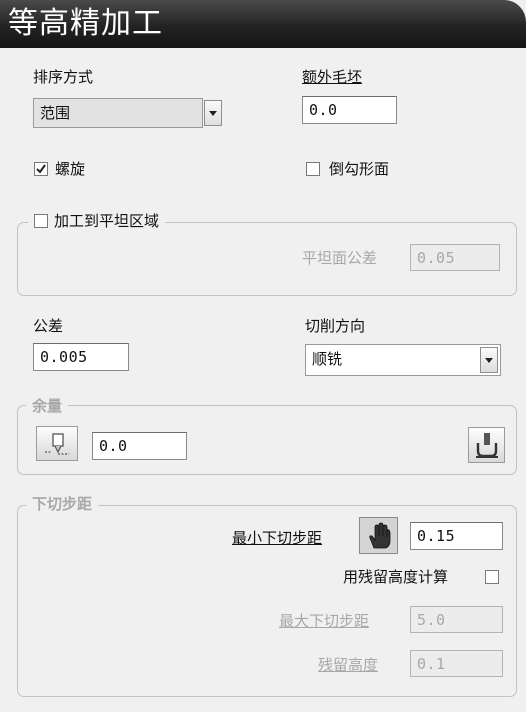 The image size is (526, 712). I want to click on flats-label: 加工到平坦区域, so click(107, 221).